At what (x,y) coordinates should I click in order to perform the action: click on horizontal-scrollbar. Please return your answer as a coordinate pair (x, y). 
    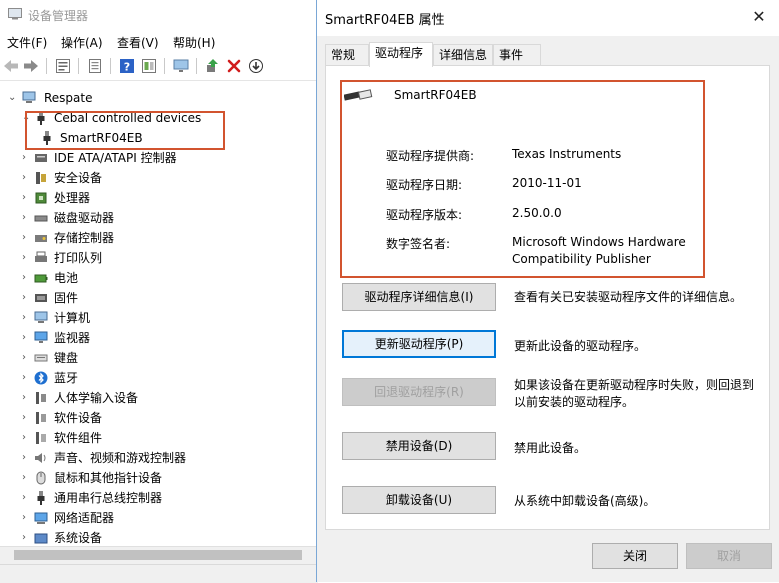
    Looking at the image, I should click on (159, 555).